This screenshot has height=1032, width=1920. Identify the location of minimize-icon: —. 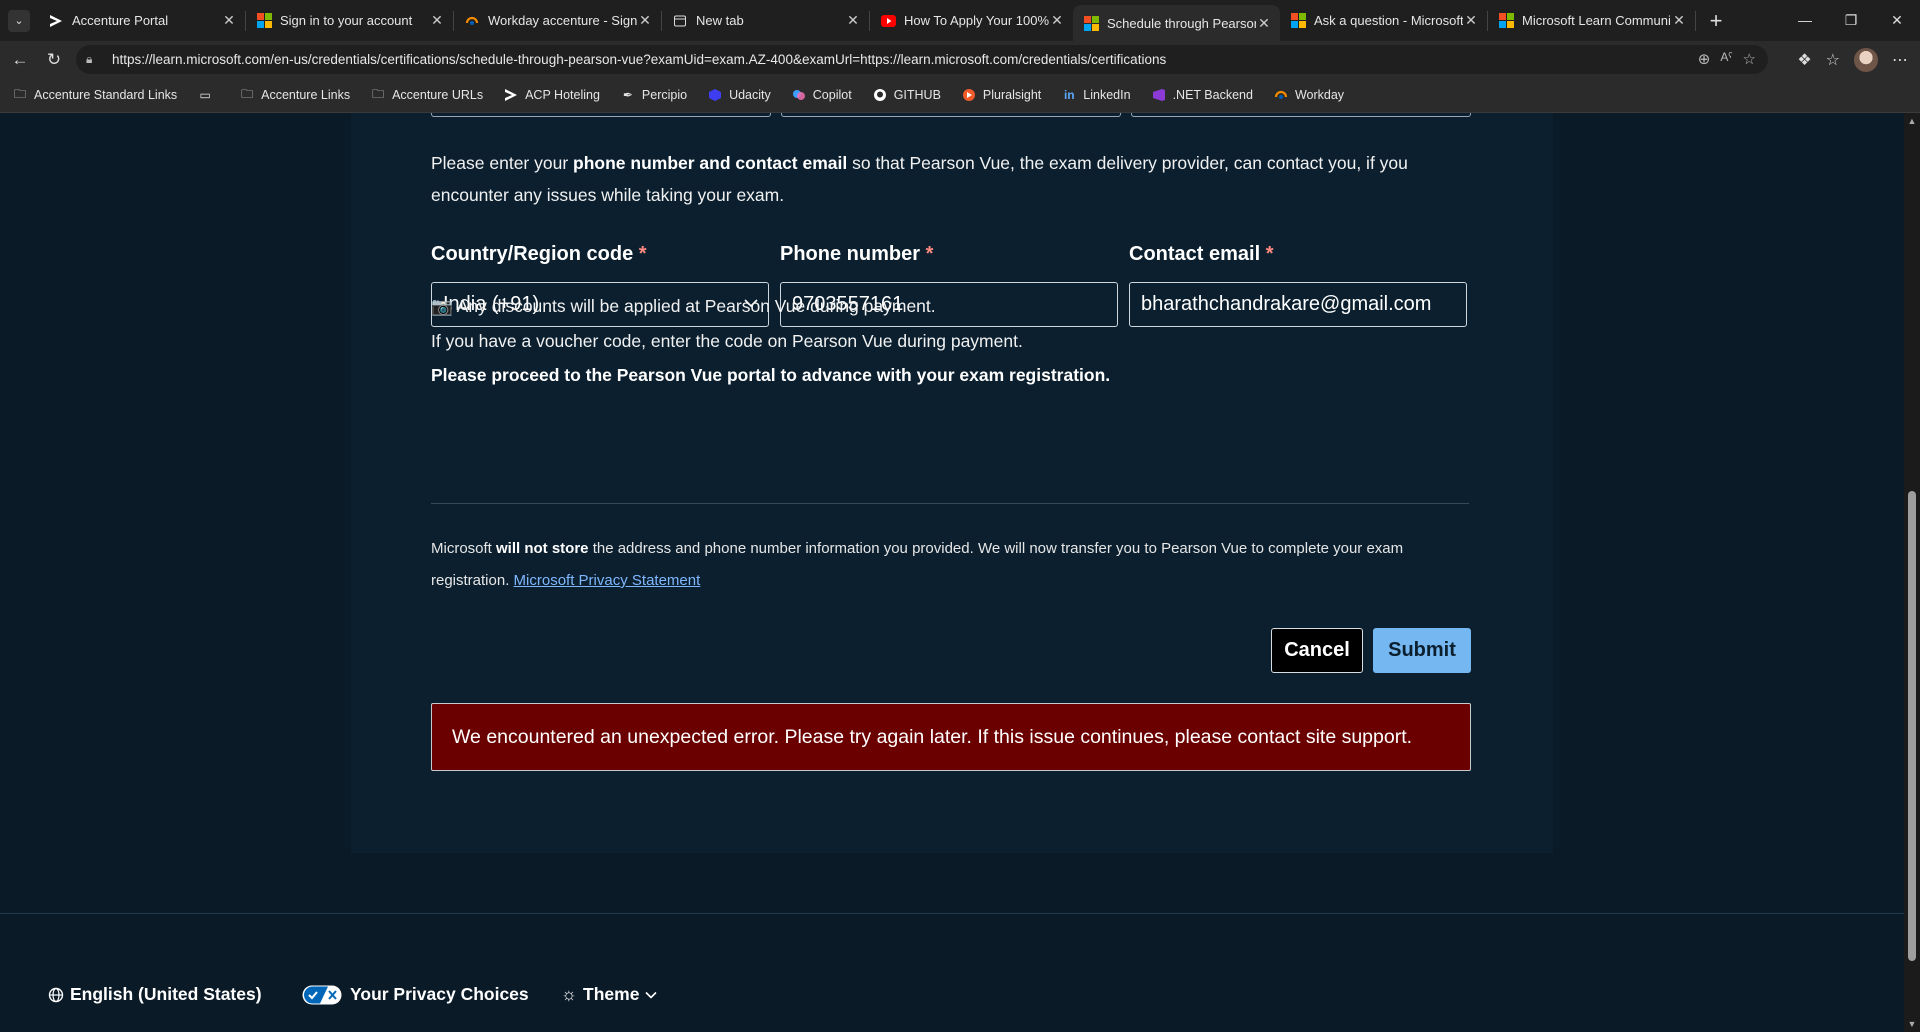
(1805, 20).